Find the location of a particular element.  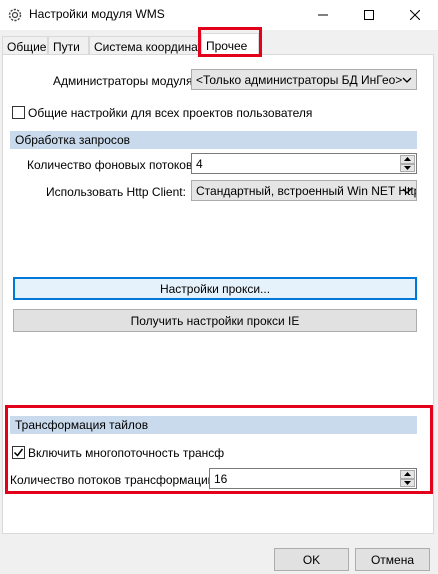

admins-select: <Только администраторы БД ИнГео> is located at coordinates (304, 79).